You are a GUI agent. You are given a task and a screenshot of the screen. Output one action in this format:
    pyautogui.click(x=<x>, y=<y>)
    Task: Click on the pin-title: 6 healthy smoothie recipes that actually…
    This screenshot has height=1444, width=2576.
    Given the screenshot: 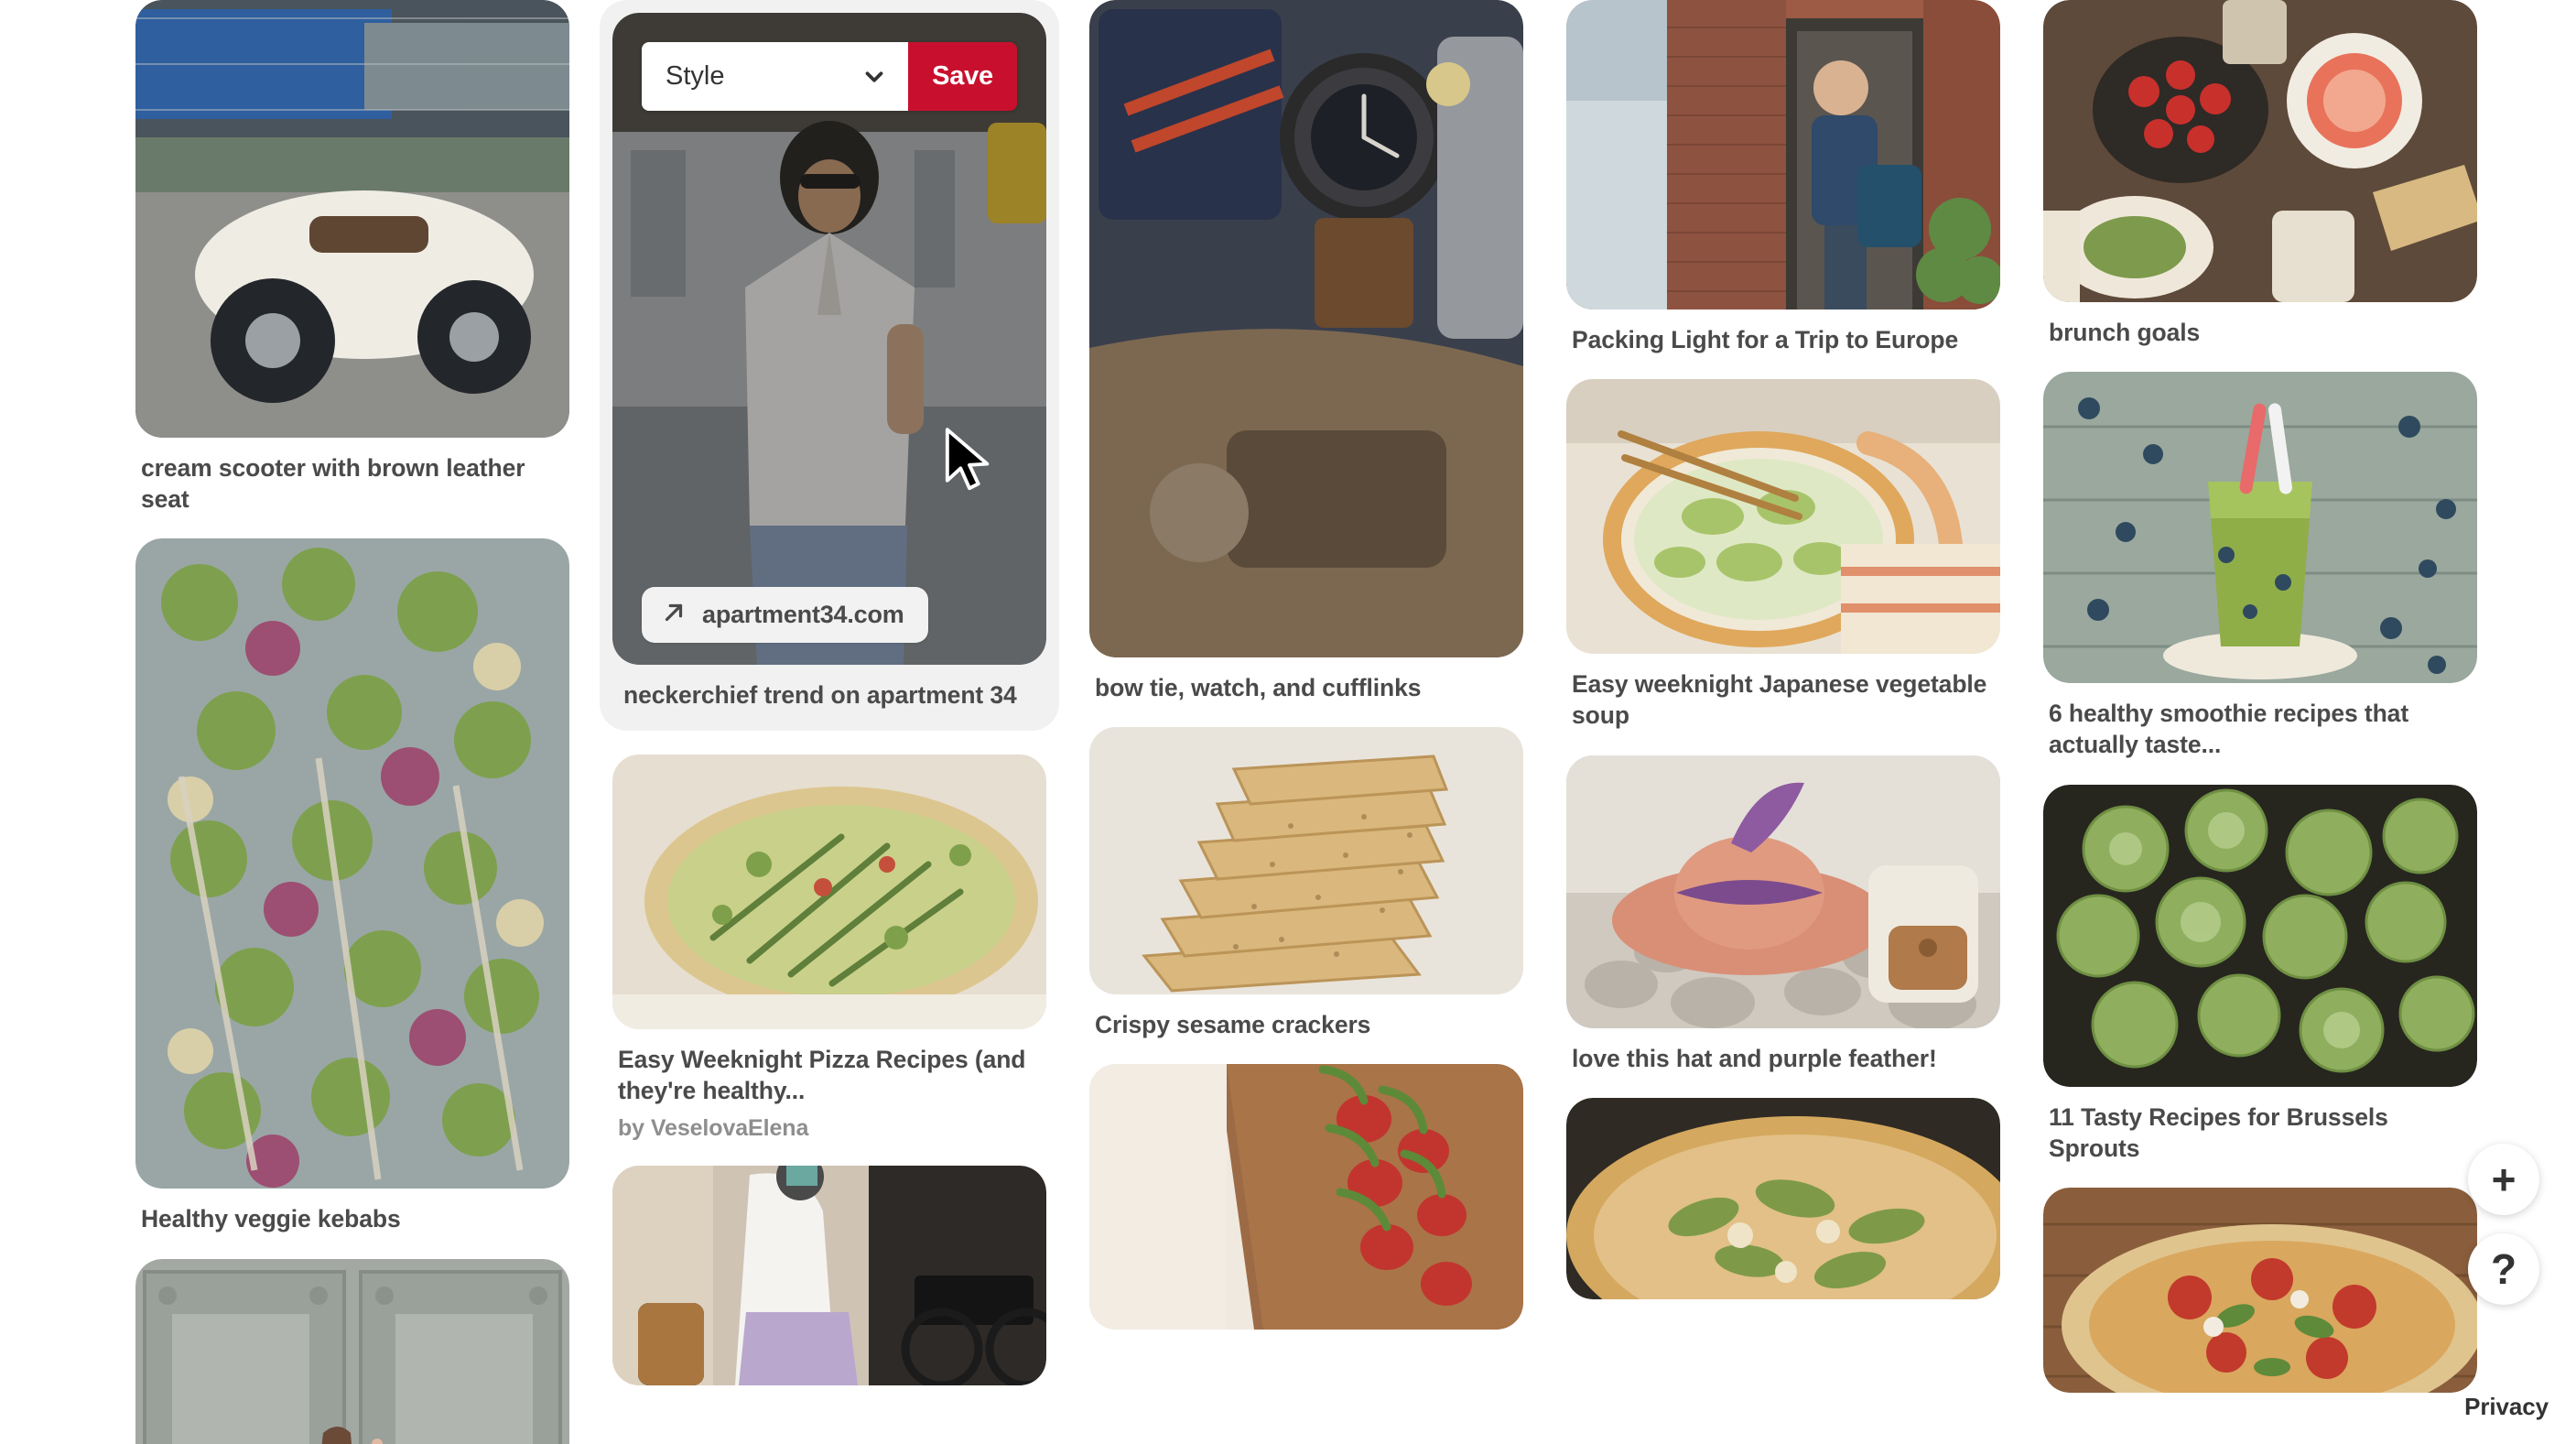 What is the action you would take?
    pyautogui.click(x=2229, y=729)
    